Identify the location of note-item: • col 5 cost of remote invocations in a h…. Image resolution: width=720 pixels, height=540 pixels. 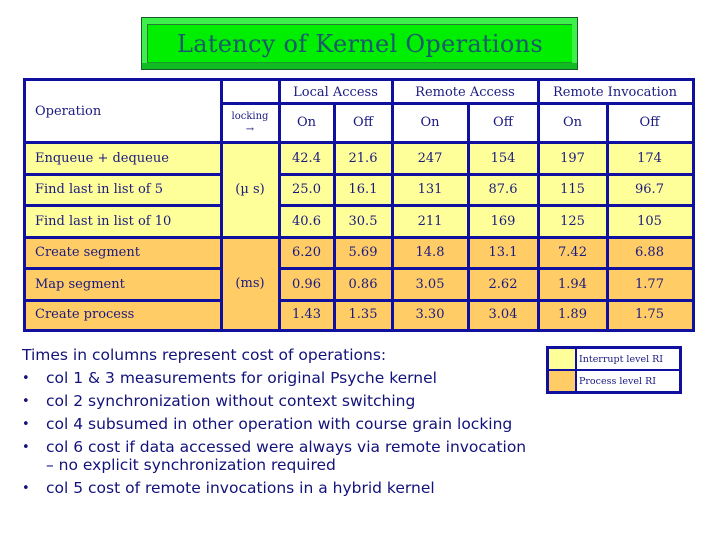
(332, 488).